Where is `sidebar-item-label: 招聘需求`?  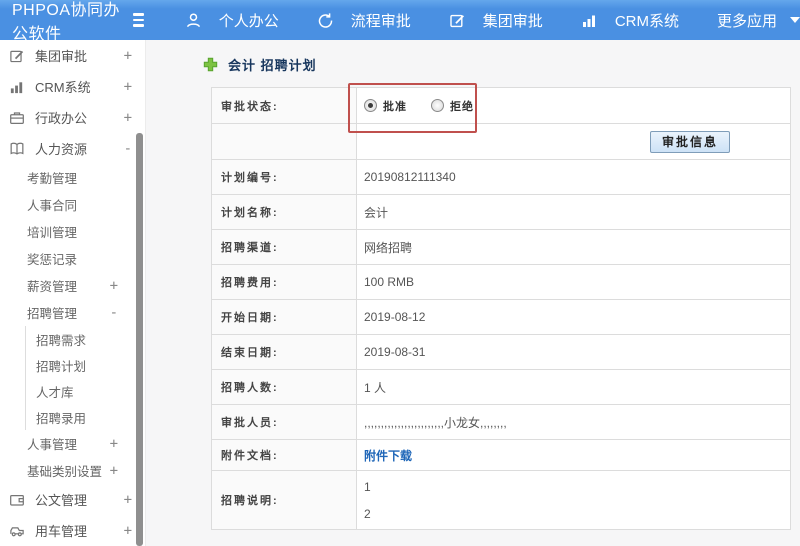 sidebar-item-label: 招聘需求 is located at coordinates (61, 340).